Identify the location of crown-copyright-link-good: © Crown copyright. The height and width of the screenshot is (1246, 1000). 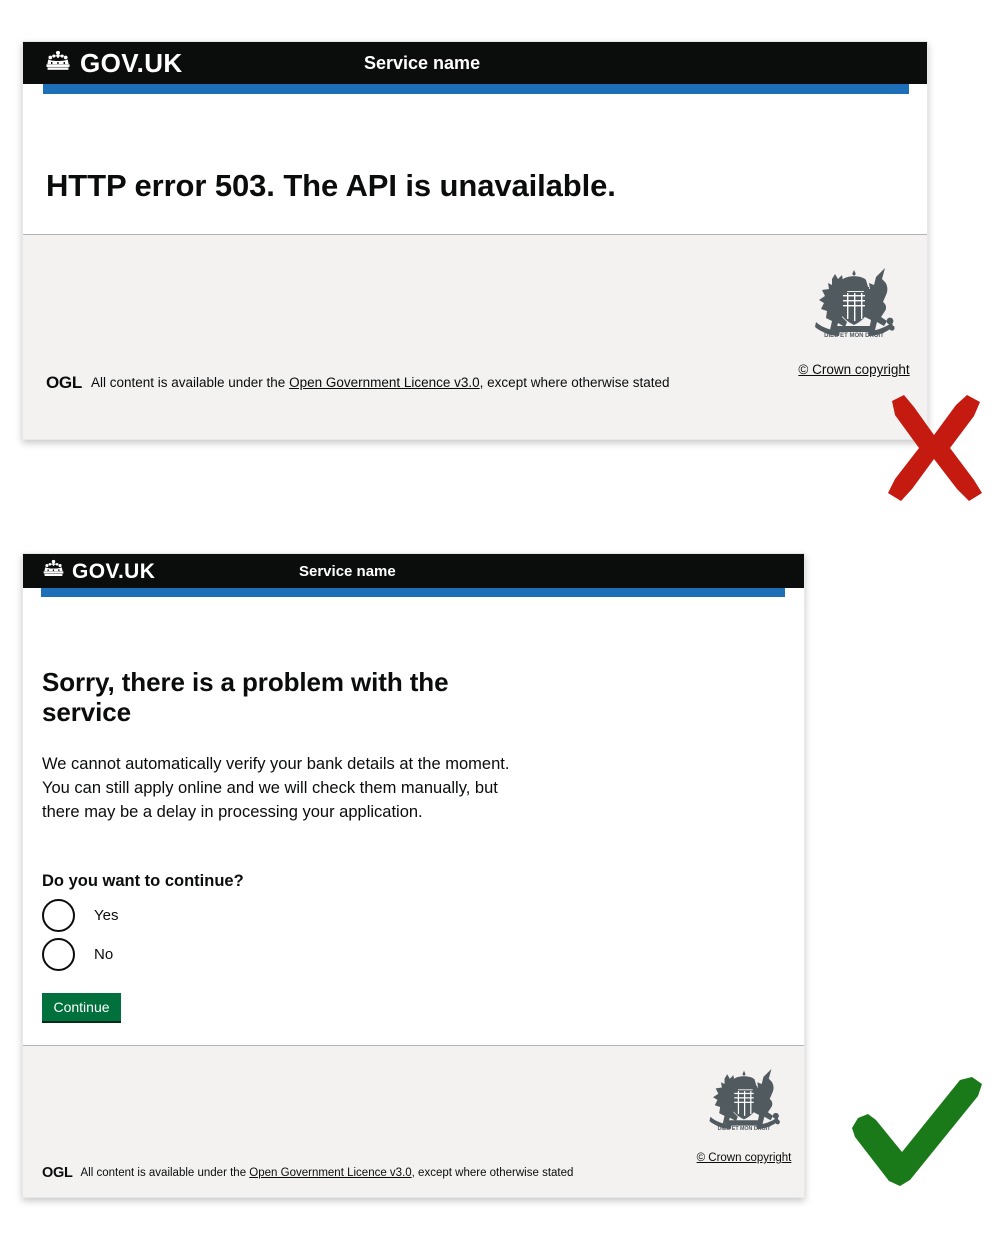
(744, 1158).